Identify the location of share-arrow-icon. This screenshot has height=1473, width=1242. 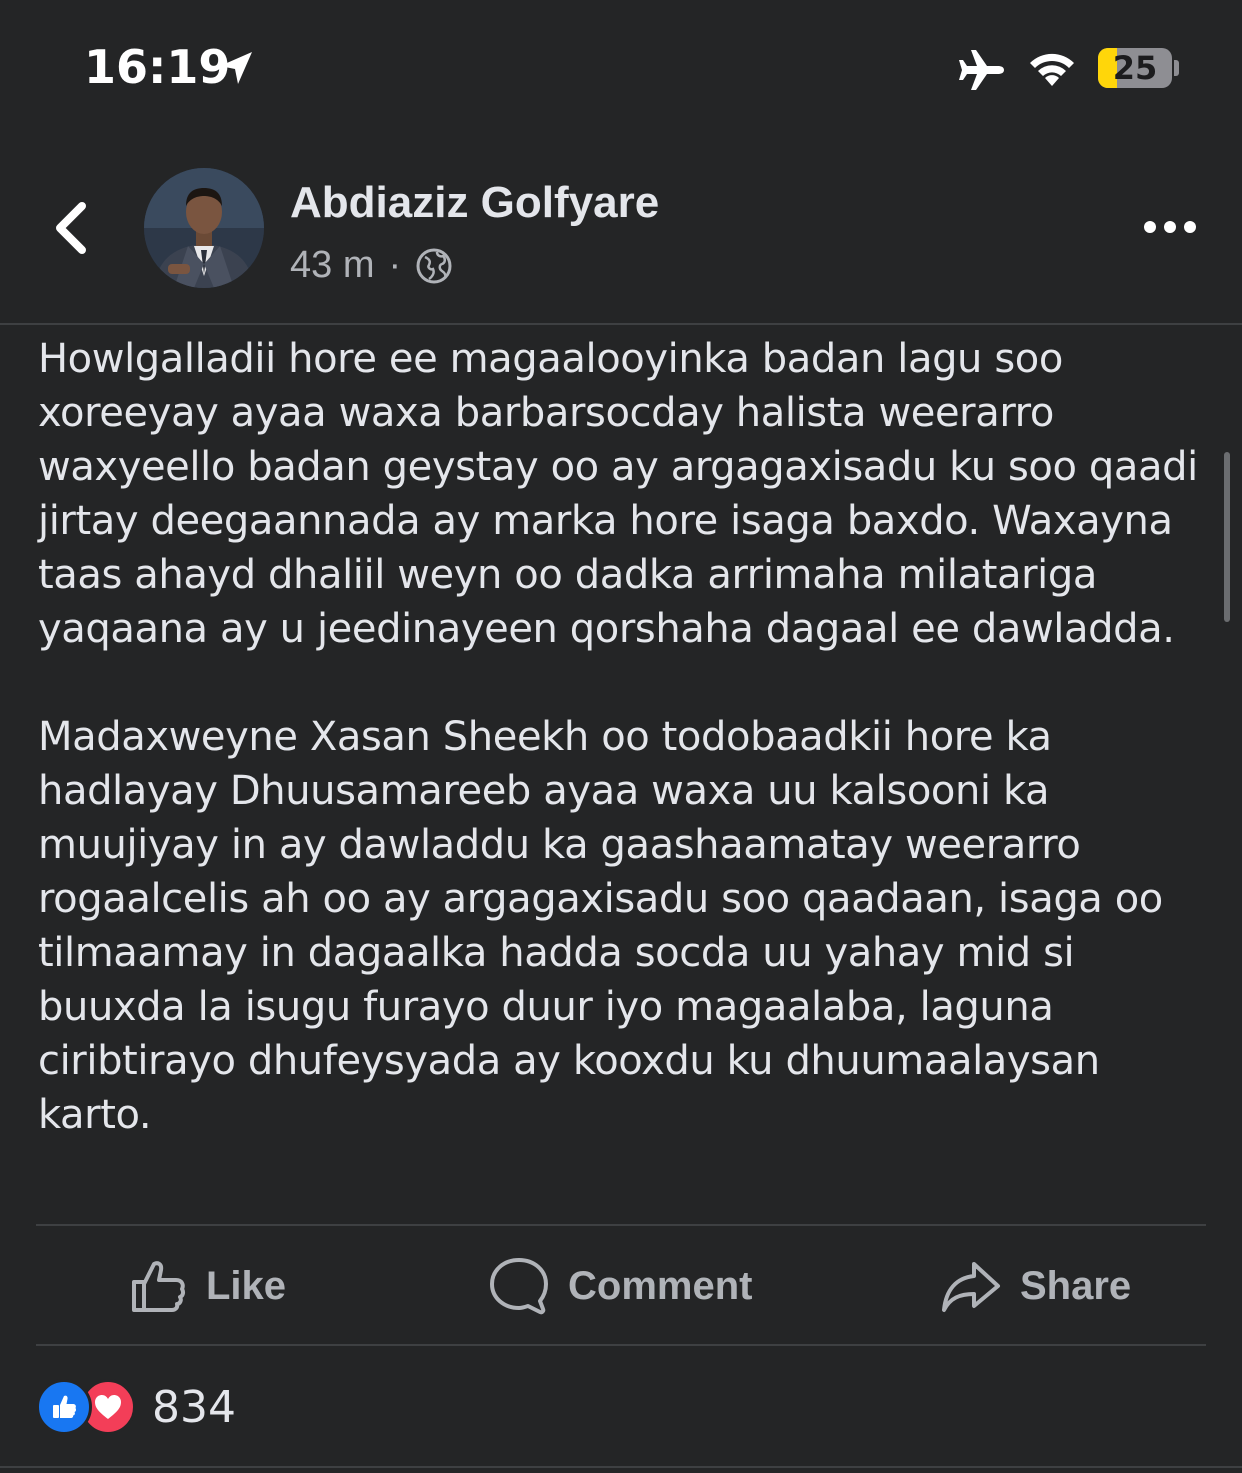
(971, 1287).